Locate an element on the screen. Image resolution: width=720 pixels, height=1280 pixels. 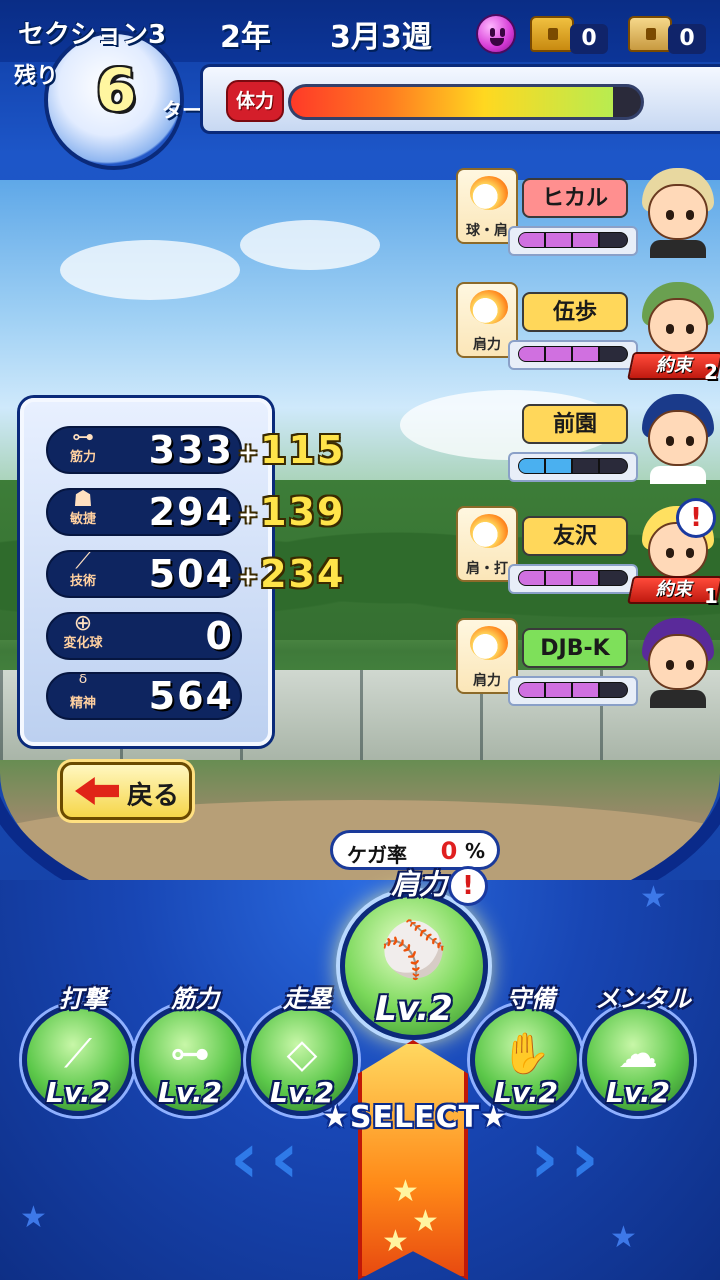
stat-value: 294 is located at coordinates (191, 512).